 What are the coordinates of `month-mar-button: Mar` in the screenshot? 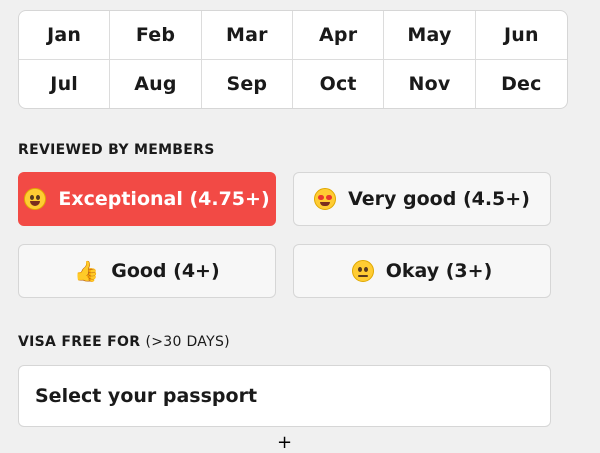 It's located at (247, 35).